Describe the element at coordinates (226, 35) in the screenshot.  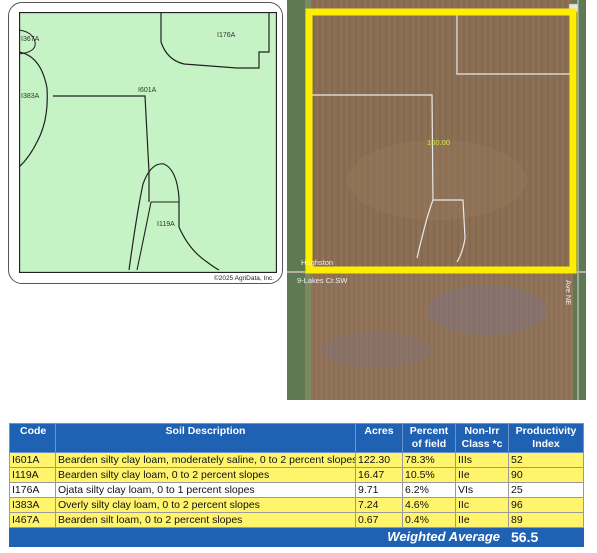
I see `soil-label-i176a: I176A` at that location.